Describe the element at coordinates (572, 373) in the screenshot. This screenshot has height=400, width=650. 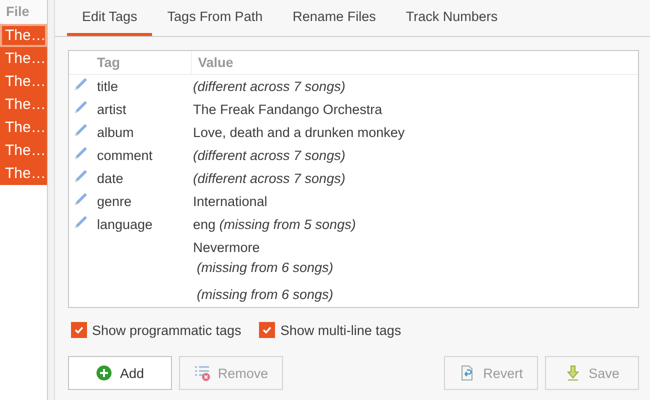
I see `download-arrow-icon` at that location.